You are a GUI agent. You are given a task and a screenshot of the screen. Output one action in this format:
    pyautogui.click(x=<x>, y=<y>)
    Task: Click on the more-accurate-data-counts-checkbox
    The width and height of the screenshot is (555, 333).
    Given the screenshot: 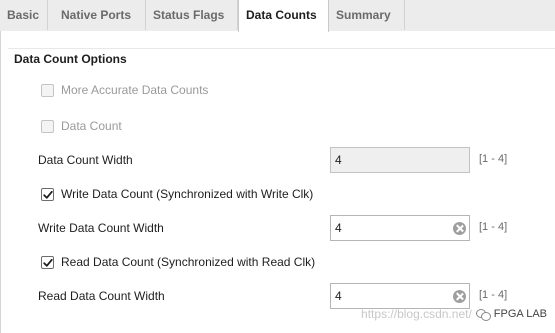 What is the action you would take?
    pyautogui.click(x=47, y=90)
    